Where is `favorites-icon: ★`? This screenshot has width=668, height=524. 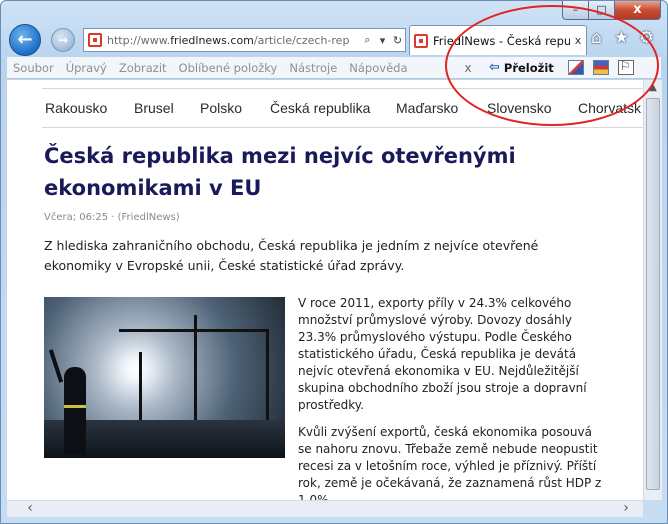
favorites-icon: ★ is located at coordinates (621, 38).